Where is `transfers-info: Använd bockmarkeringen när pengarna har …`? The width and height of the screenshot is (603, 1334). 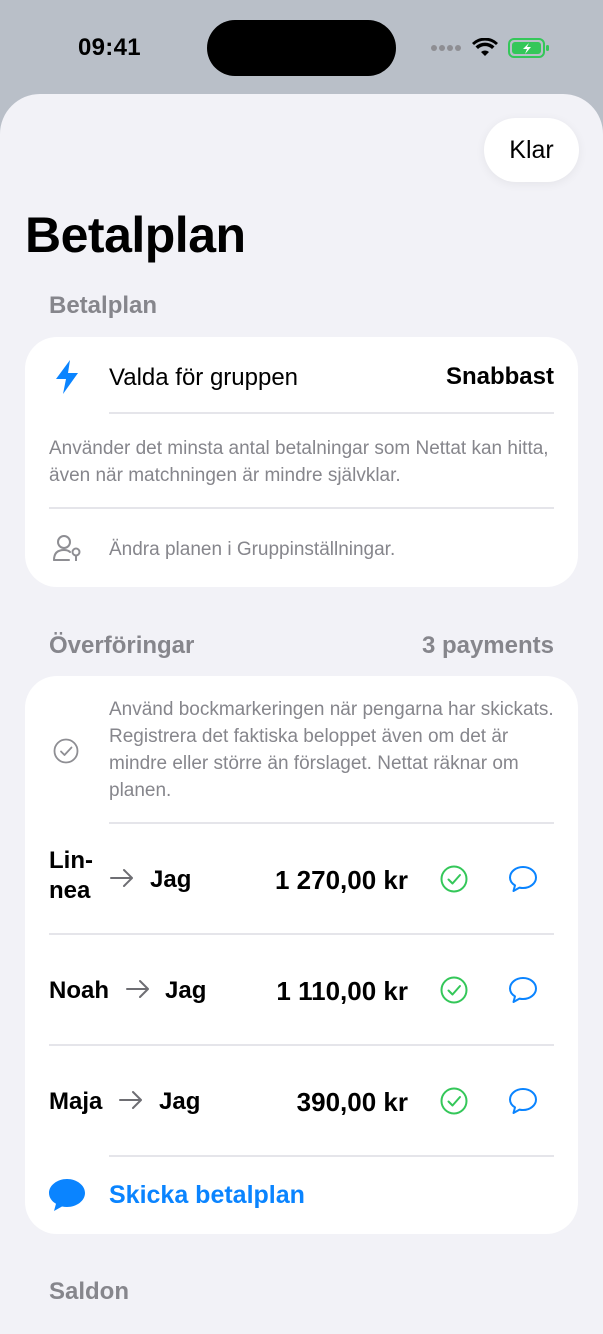 transfers-info: Använd bockmarkeringen när pengarna har … is located at coordinates (331, 750).